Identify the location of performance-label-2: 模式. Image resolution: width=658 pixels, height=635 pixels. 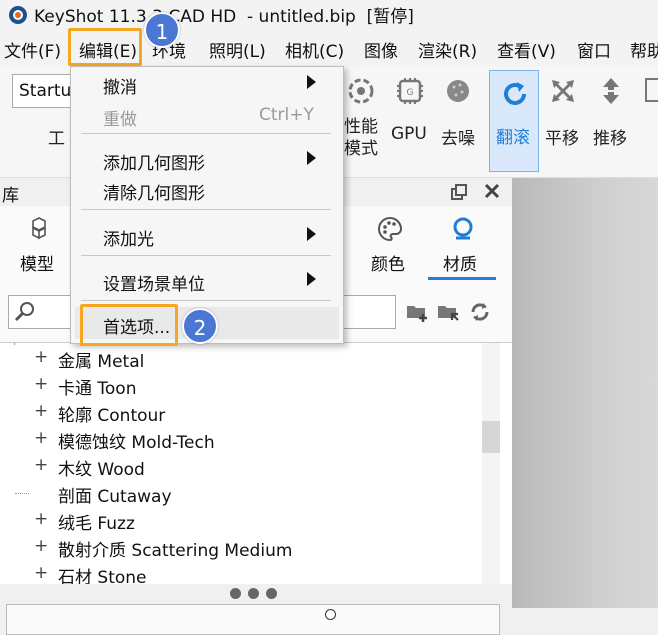
(361, 149).